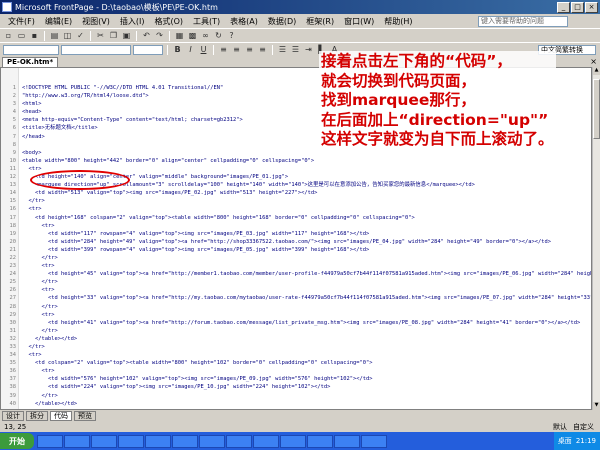  What do you see at coordinates (80, 36) in the screenshot?
I see `spelling-icon: ✓` at bounding box center [80, 36].